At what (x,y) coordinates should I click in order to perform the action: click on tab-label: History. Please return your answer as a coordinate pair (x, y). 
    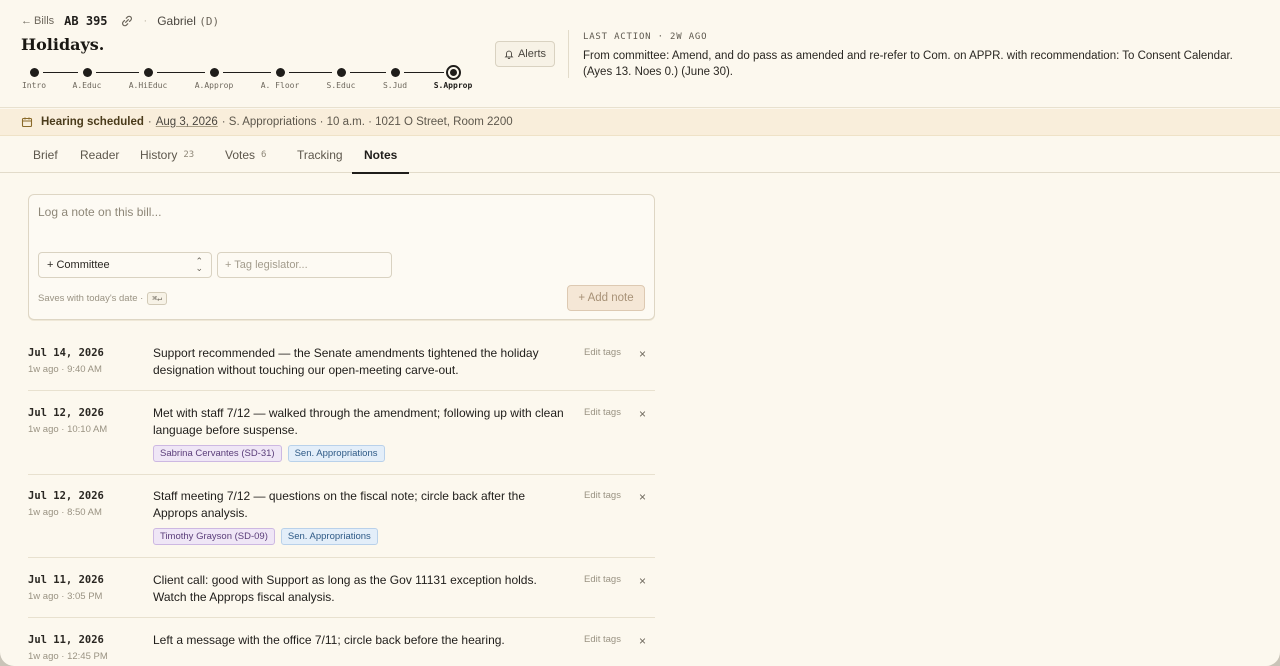
    Looking at the image, I should click on (159, 155).